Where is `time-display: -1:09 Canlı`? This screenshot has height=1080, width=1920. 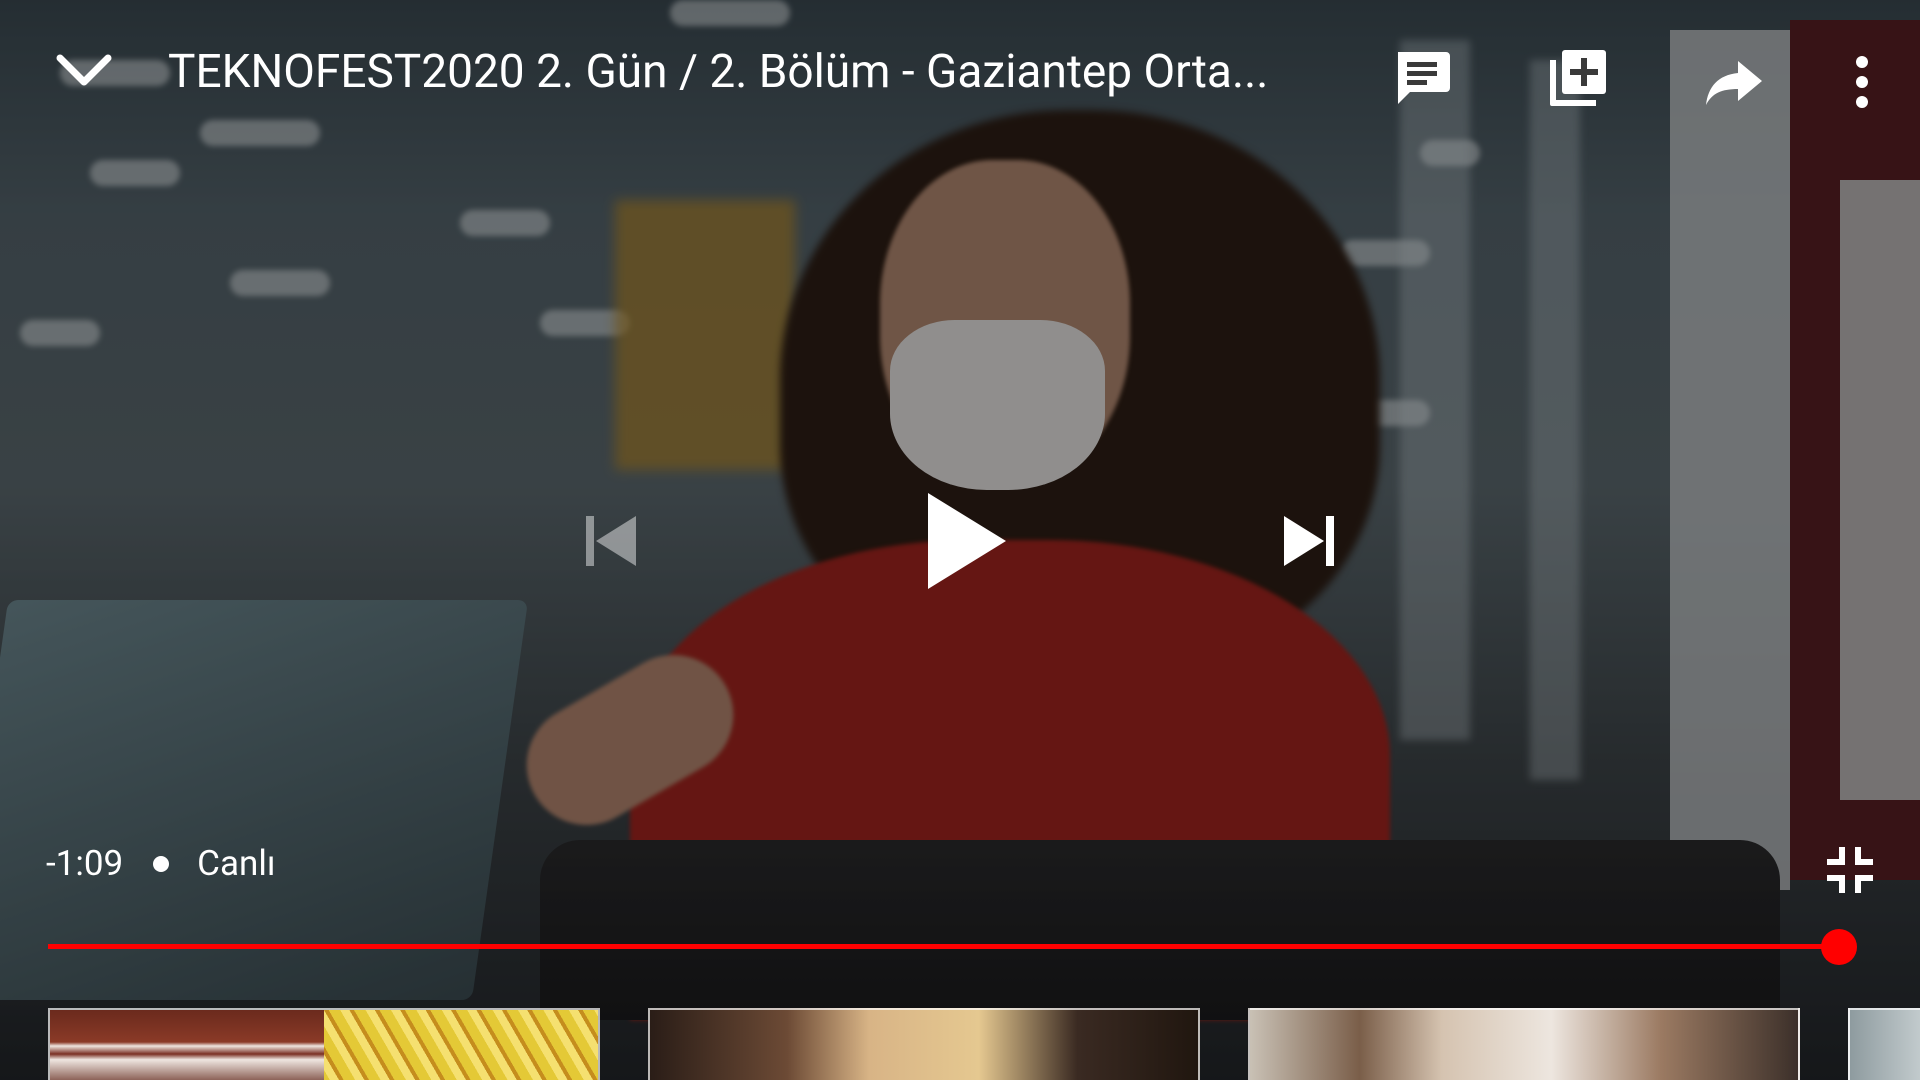
time-display: -1:09 Canlı is located at coordinates (161, 864).